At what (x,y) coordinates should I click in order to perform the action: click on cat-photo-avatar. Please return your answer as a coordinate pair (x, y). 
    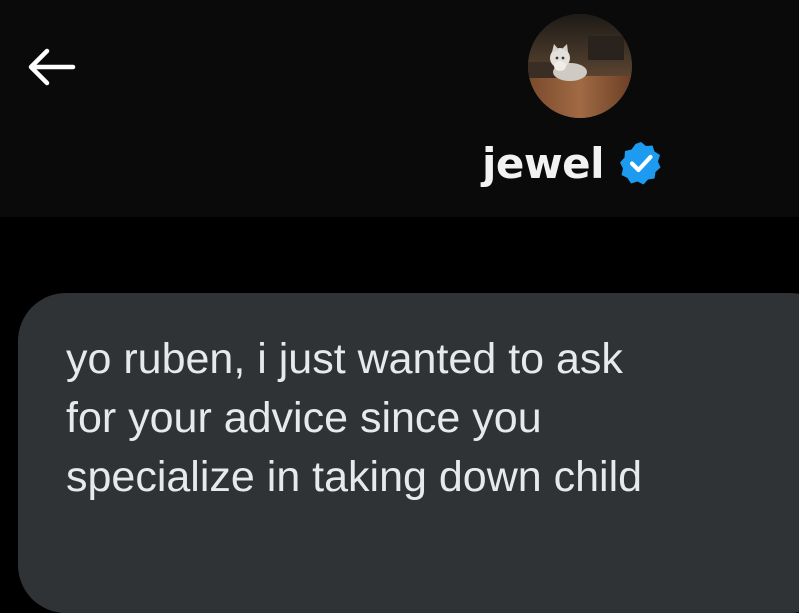
    Looking at the image, I should click on (580, 66).